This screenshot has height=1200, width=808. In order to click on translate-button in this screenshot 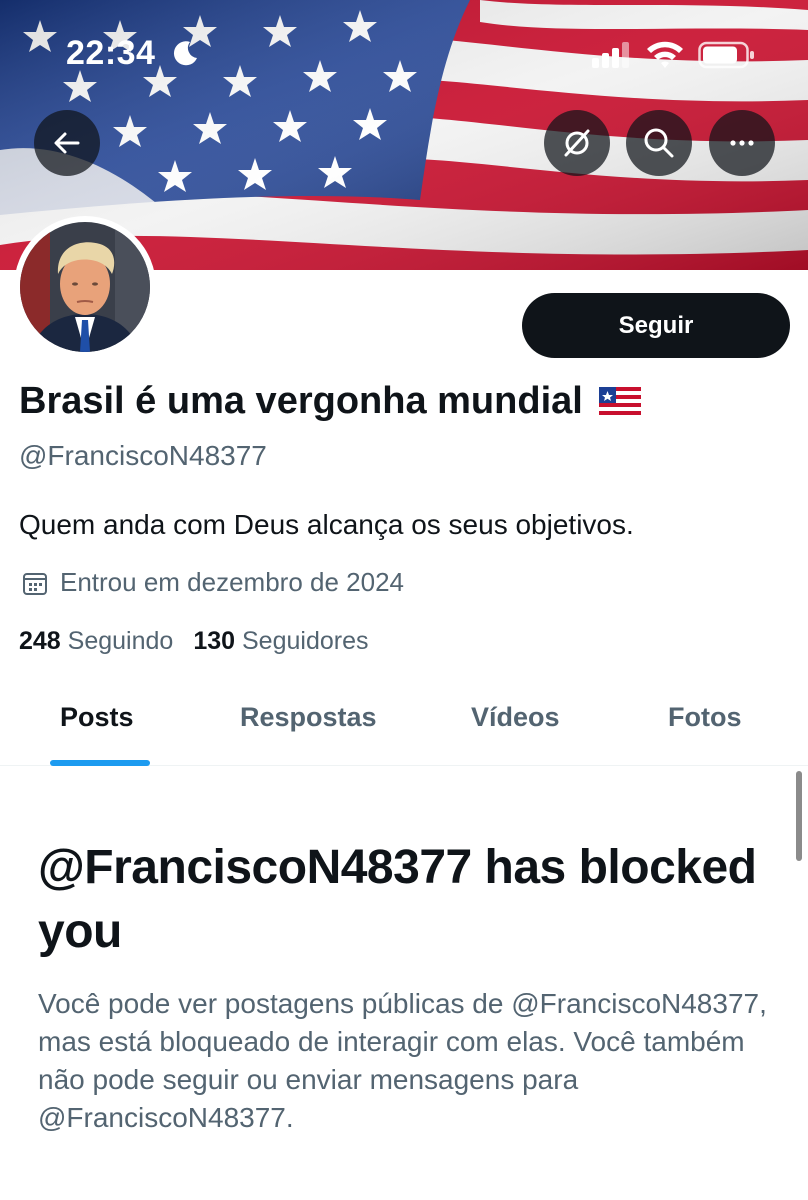, I will do `click(577, 143)`.